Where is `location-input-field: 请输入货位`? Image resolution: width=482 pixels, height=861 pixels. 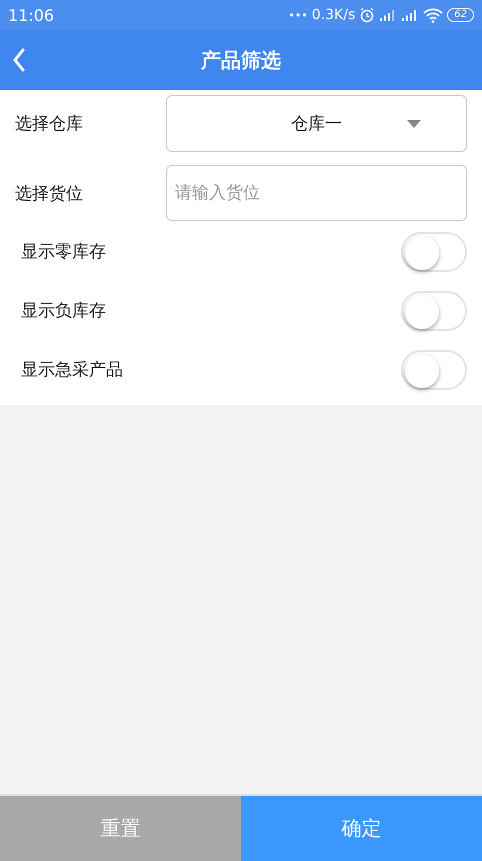
location-input-field: 请输入货位 is located at coordinates (316, 193).